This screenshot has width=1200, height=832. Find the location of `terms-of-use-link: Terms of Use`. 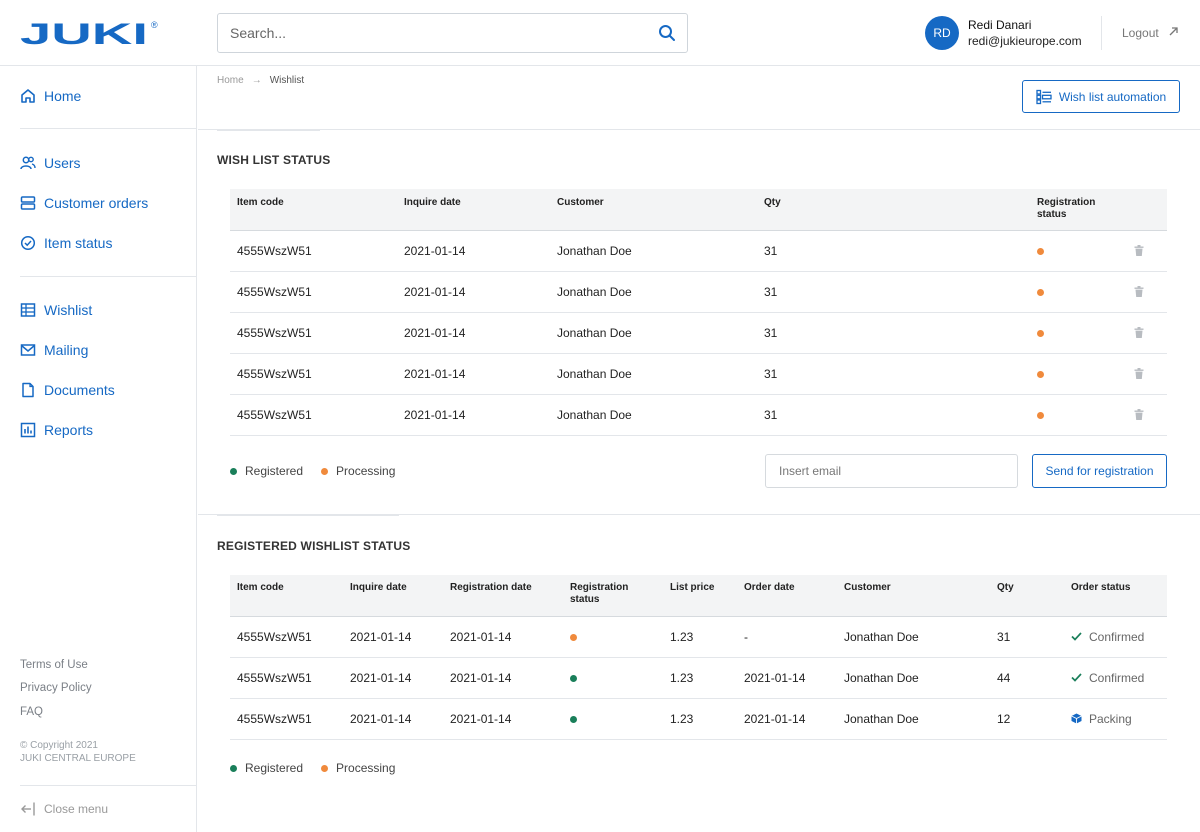

terms-of-use-link: Terms of Use is located at coordinates (54, 665).